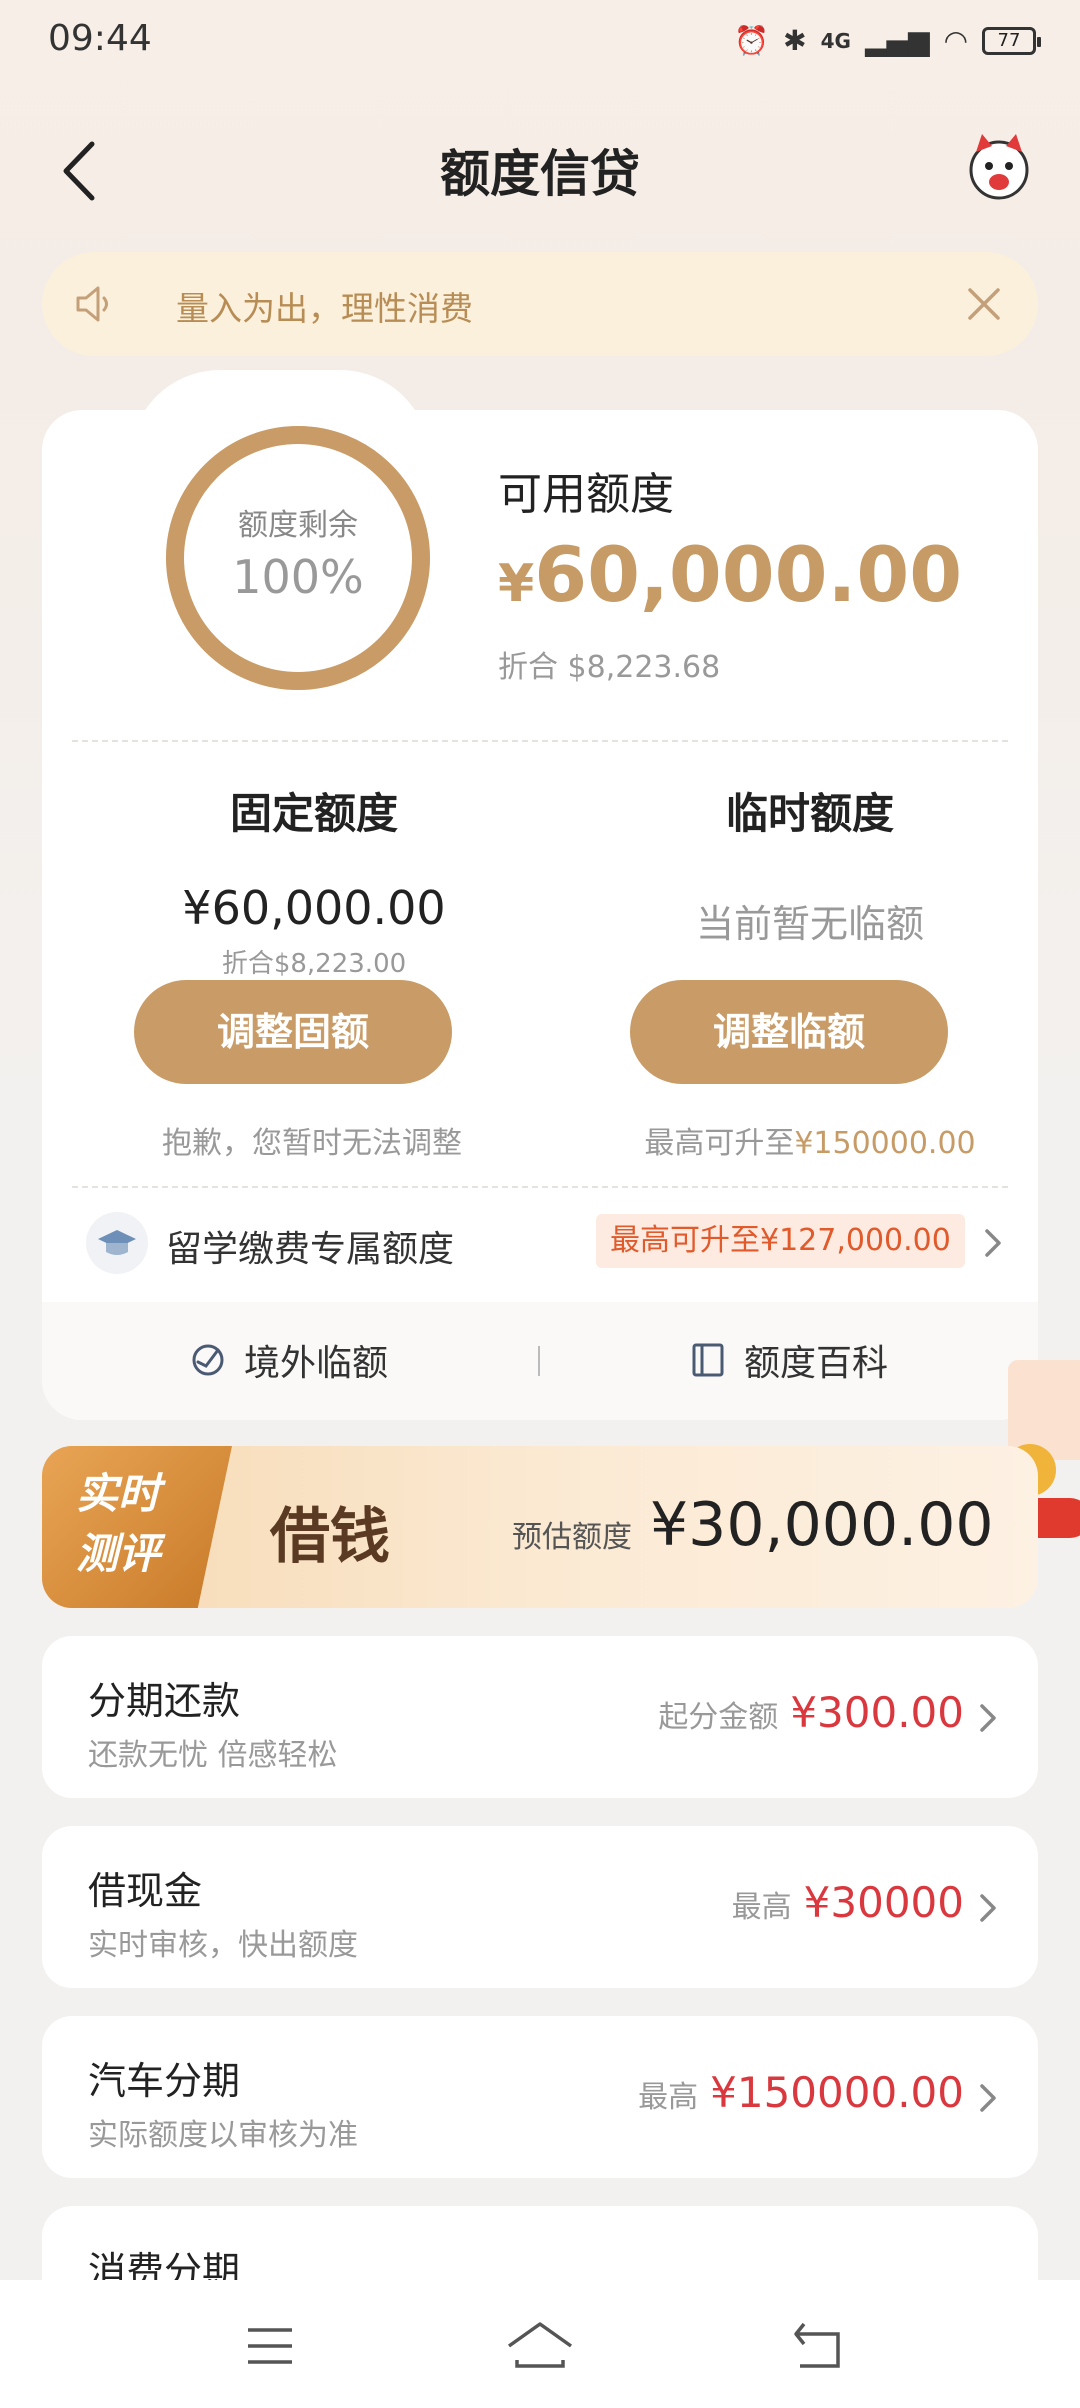 This screenshot has width=1080, height=2408. Describe the element at coordinates (314, 908) in the screenshot. I see `fixed-credit-amount: ¥60,000.00` at that location.